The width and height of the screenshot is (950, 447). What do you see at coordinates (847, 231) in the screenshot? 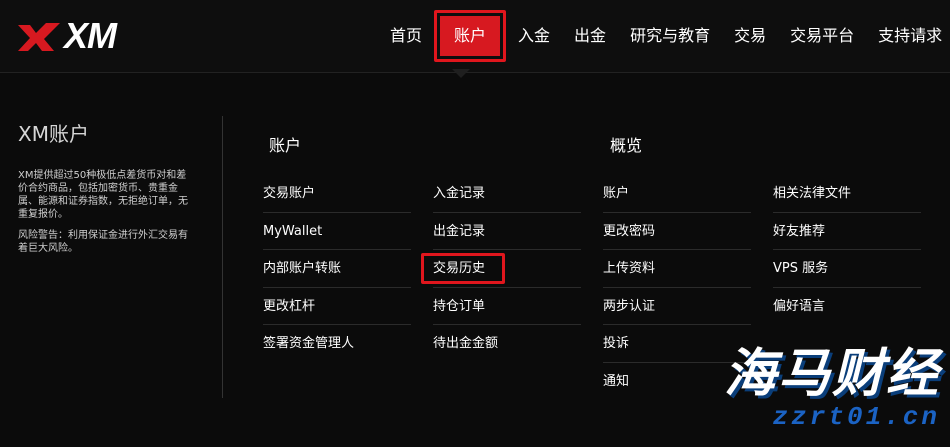
I see `menu-refer-friend: 好友推荐` at bounding box center [847, 231].